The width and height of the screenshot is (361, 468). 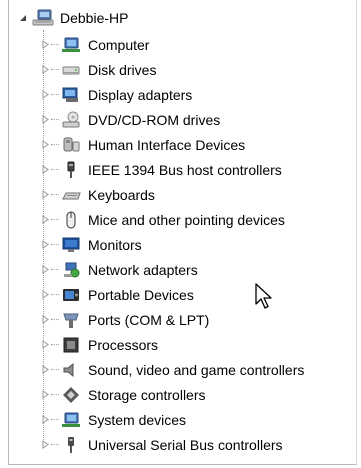 What do you see at coordinates (43, 18) in the screenshot?
I see `computer-network-icon` at bounding box center [43, 18].